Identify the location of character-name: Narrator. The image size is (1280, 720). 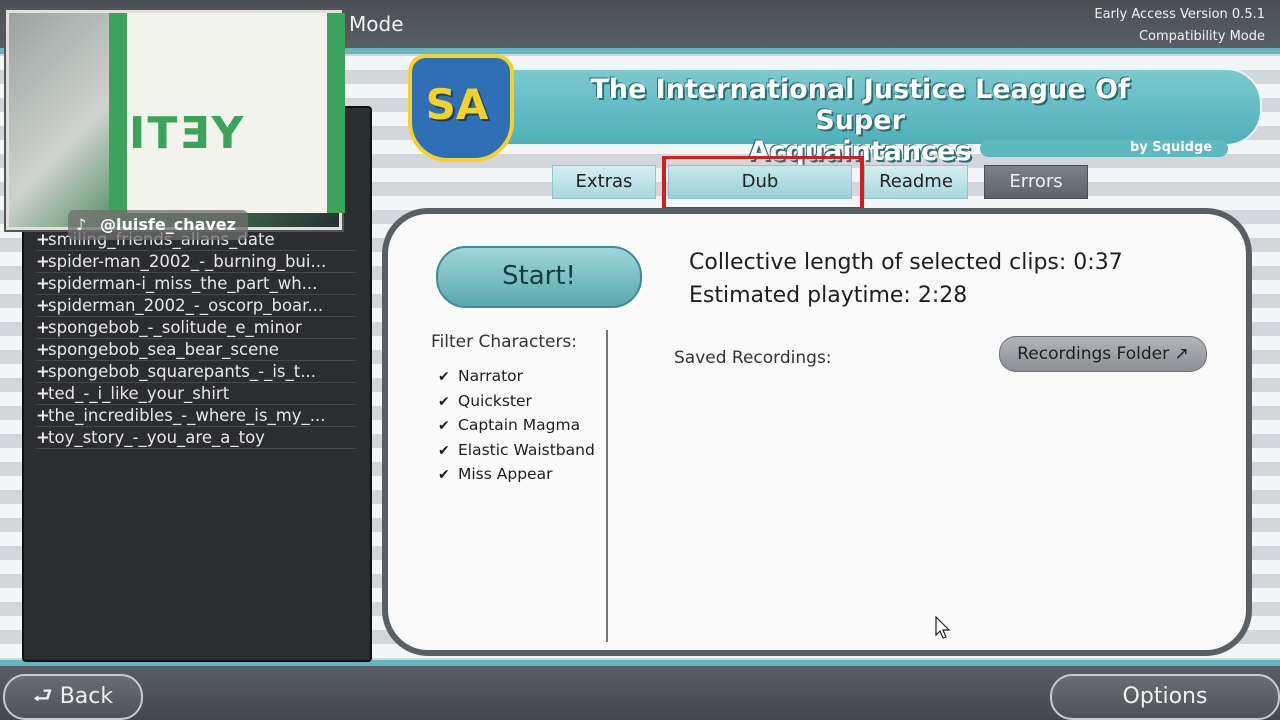
(490, 376).